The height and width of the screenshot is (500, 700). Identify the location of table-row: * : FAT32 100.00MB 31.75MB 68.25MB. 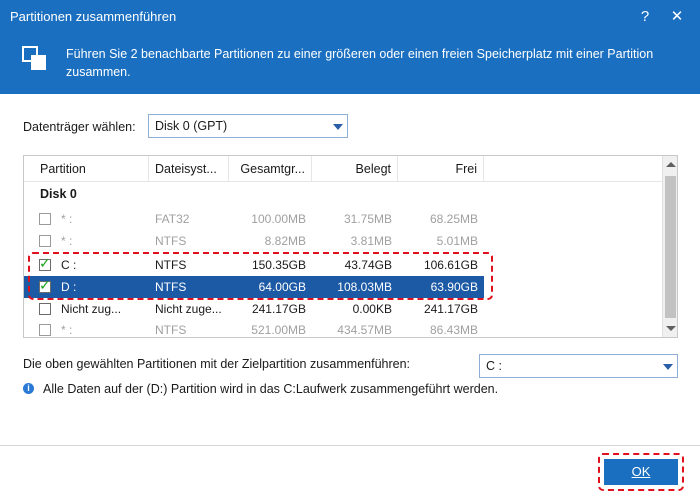
(254, 219).